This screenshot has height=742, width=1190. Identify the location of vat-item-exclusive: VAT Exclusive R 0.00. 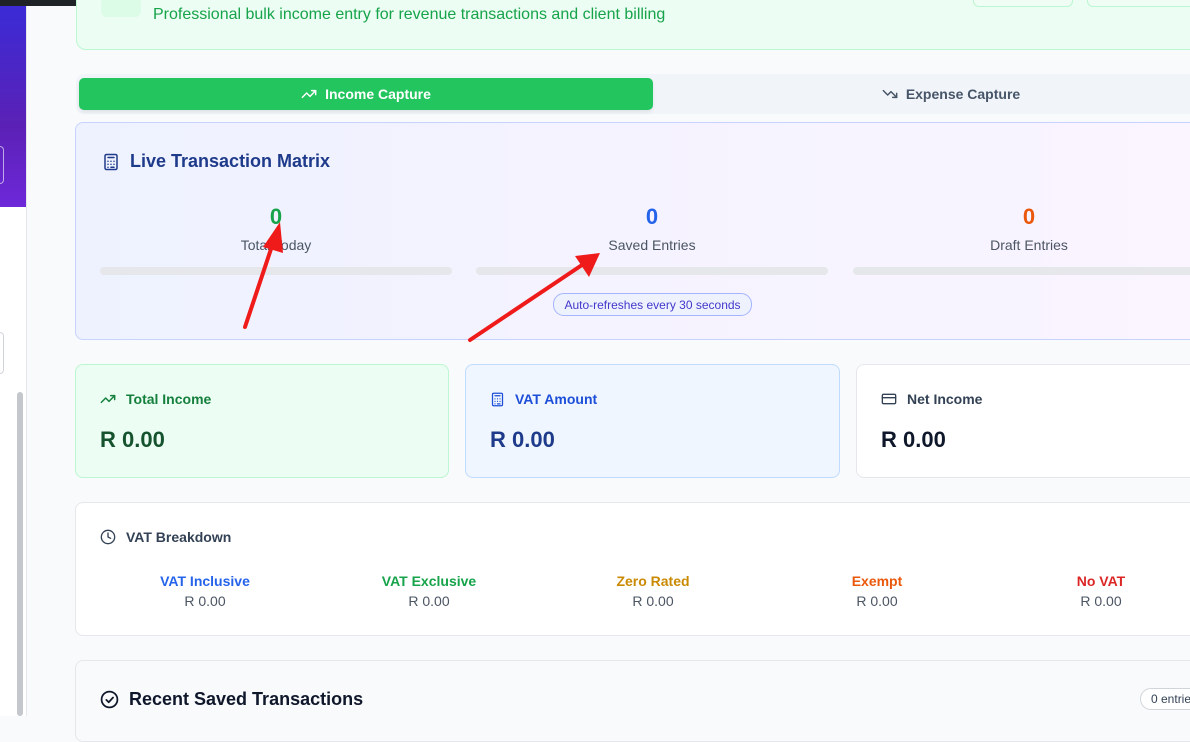
(429, 591).